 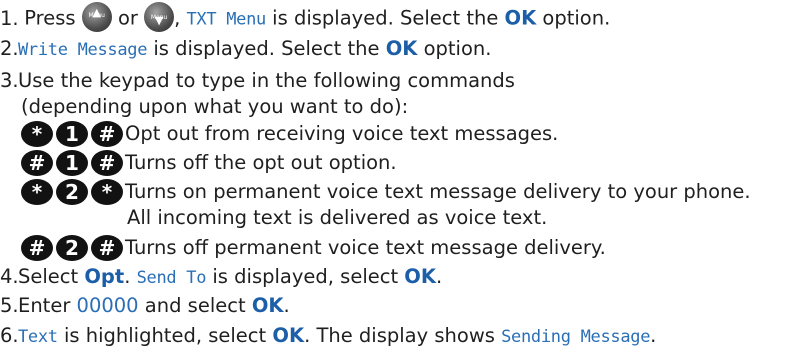 I want to click on key-sequence: # 2 #, so click(x=73, y=248).